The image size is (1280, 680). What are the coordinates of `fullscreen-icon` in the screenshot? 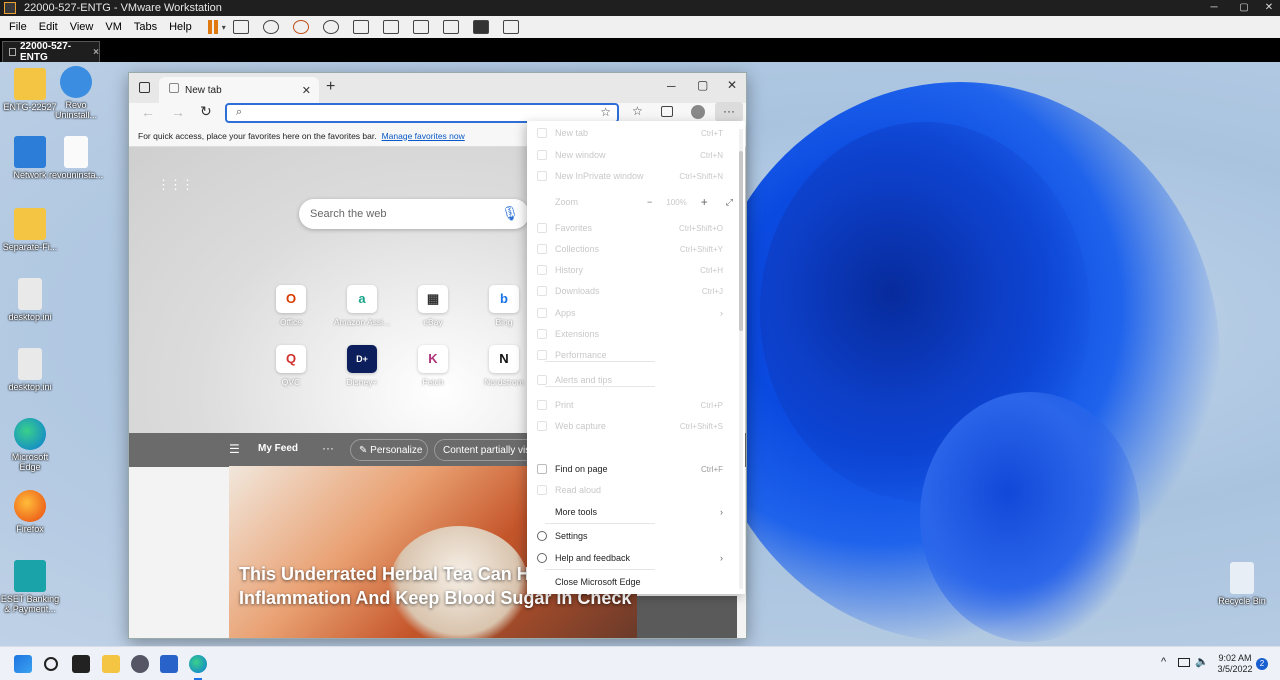 It's located at (420, 27).